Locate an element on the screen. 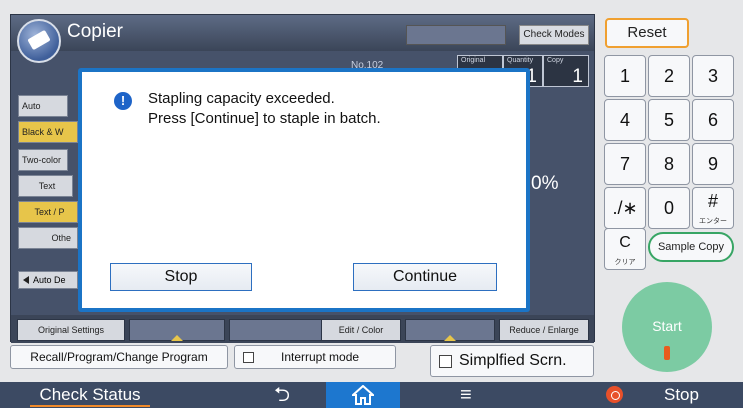  dialog-stop-button: Stop is located at coordinates (181, 277).